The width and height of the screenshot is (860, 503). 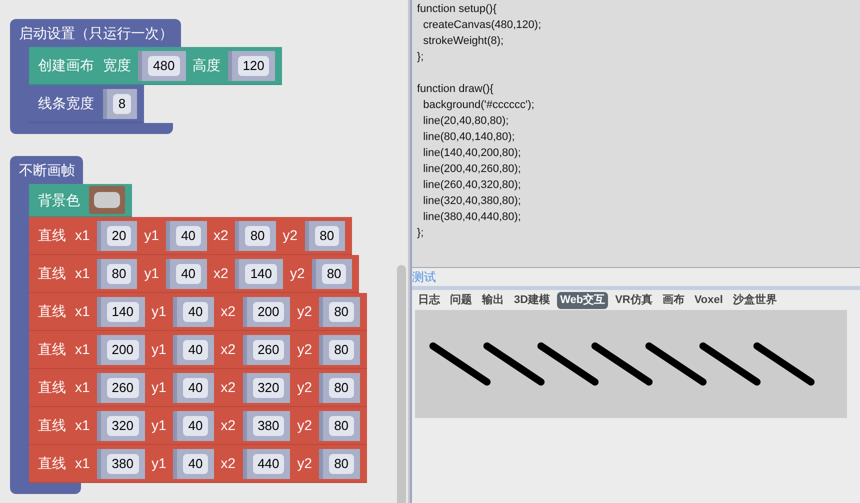 What do you see at coordinates (461, 300) in the screenshot?
I see `panel-tab: 问题` at bounding box center [461, 300].